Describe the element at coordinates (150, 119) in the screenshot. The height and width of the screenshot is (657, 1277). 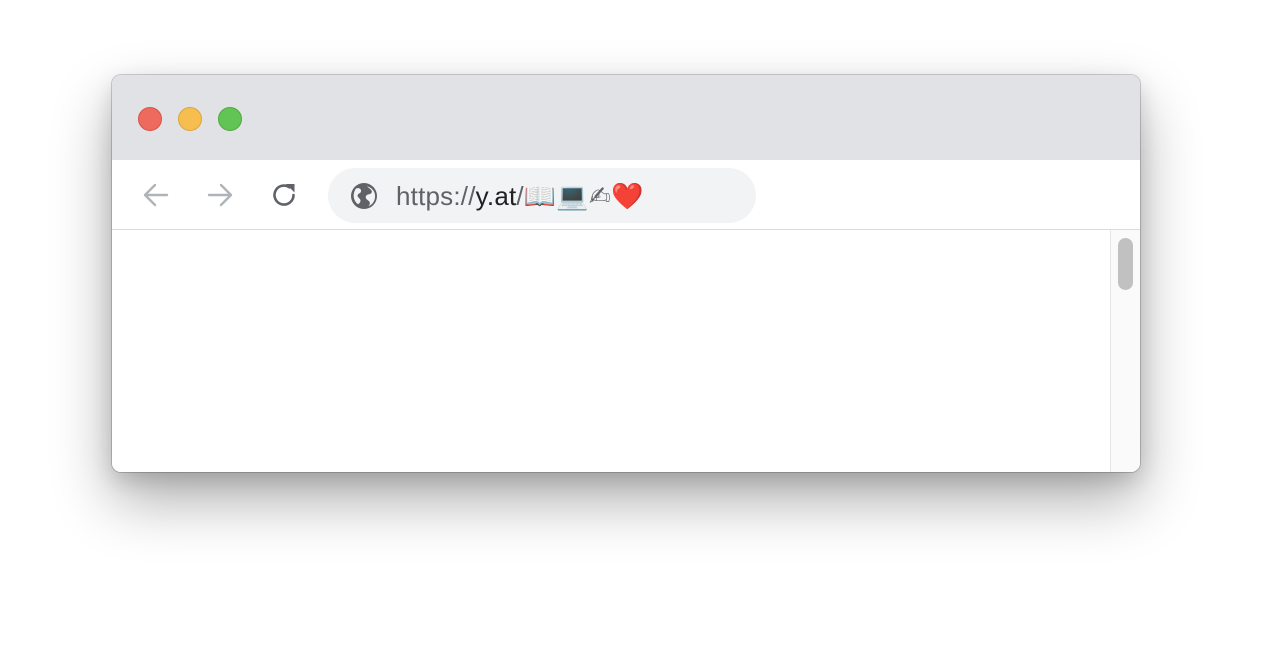
I see `close-window-button` at that location.